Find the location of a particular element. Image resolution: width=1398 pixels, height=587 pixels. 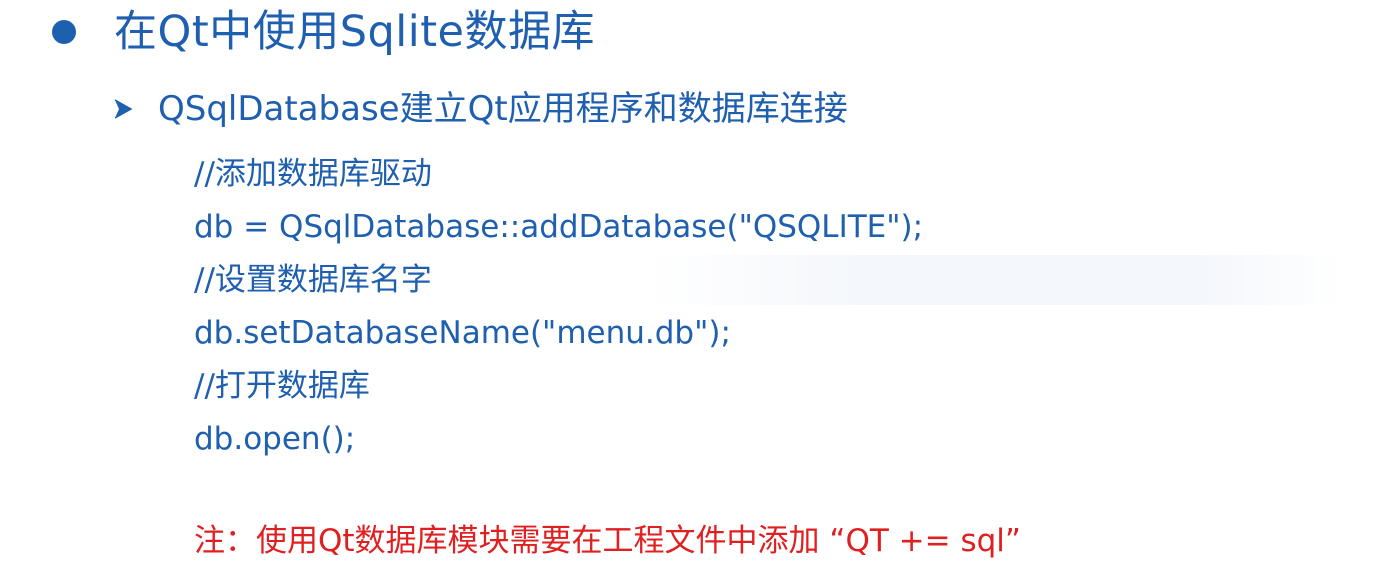

arrow-bullet-icon is located at coordinates (123, 109).